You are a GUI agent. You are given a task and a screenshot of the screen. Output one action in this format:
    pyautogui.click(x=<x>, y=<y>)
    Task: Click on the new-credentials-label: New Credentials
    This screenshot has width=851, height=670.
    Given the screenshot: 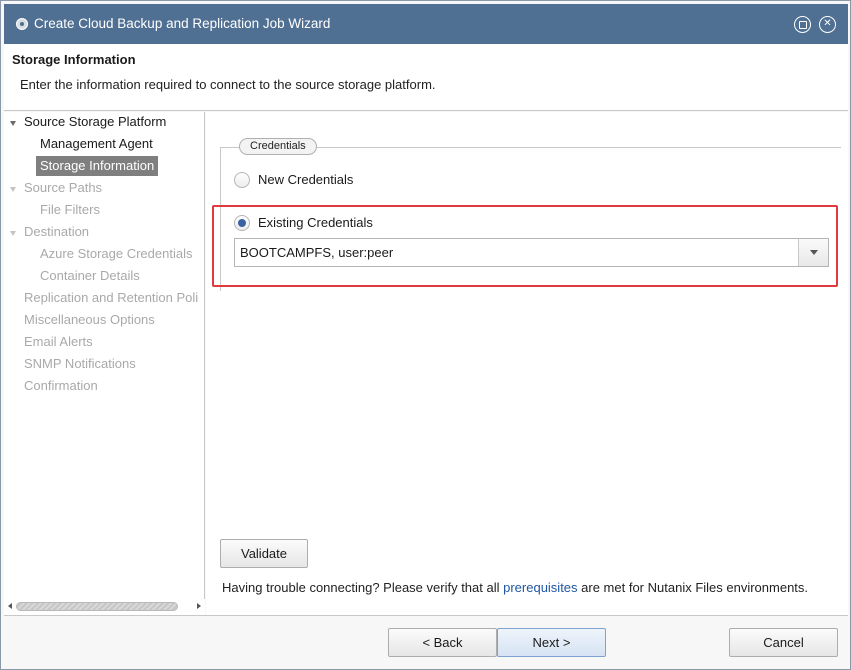 What is the action you would take?
    pyautogui.click(x=305, y=179)
    